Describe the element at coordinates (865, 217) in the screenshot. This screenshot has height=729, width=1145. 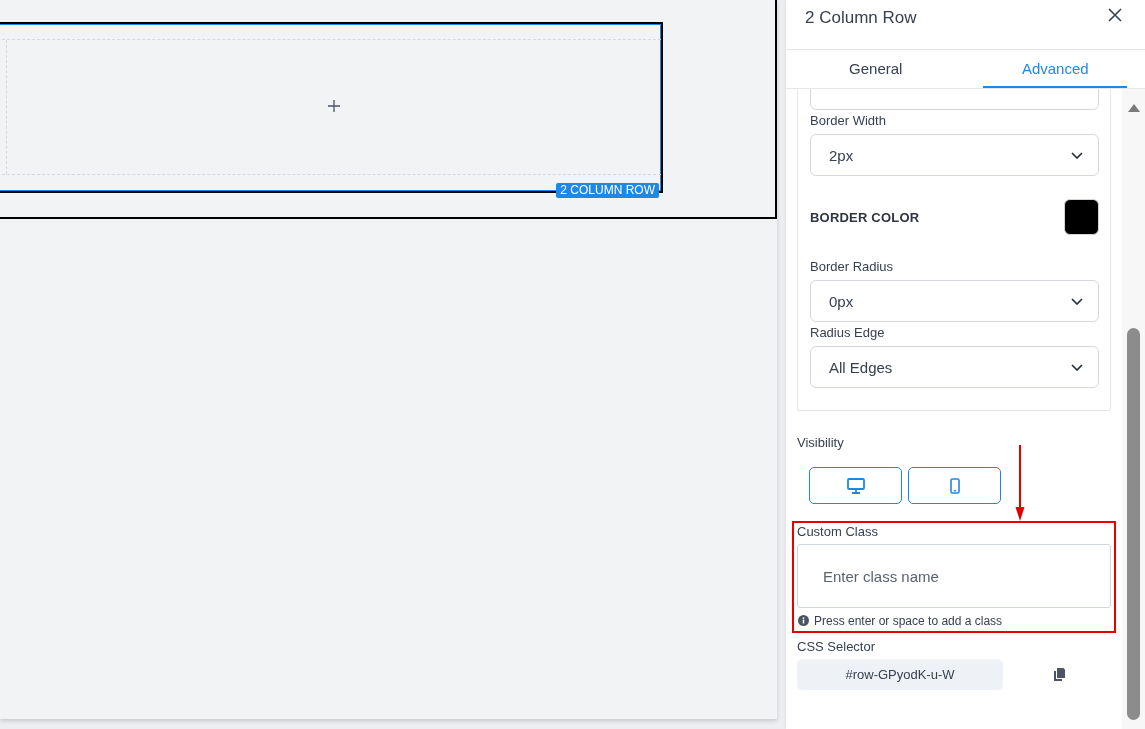
I see `field-label: BORDER COLOR` at that location.